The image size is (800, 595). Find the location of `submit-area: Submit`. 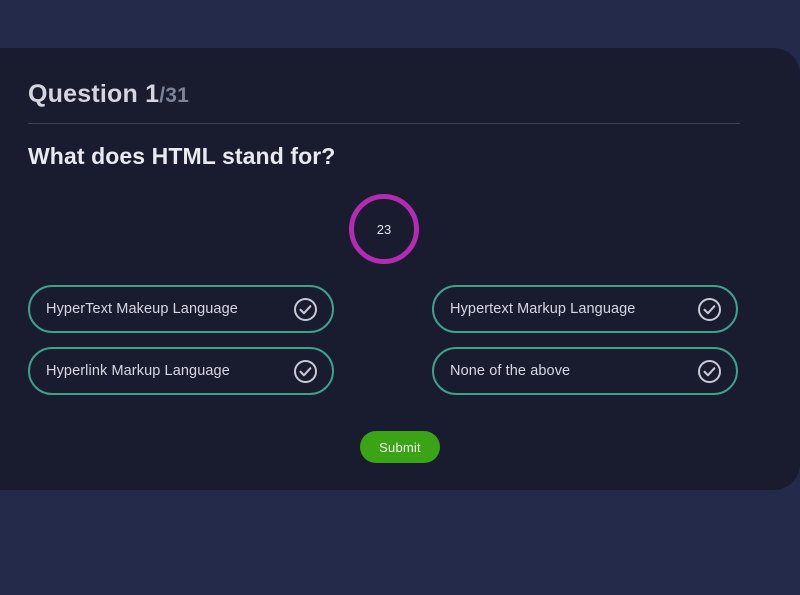

submit-area: Submit is located at coordinates (400, 447).